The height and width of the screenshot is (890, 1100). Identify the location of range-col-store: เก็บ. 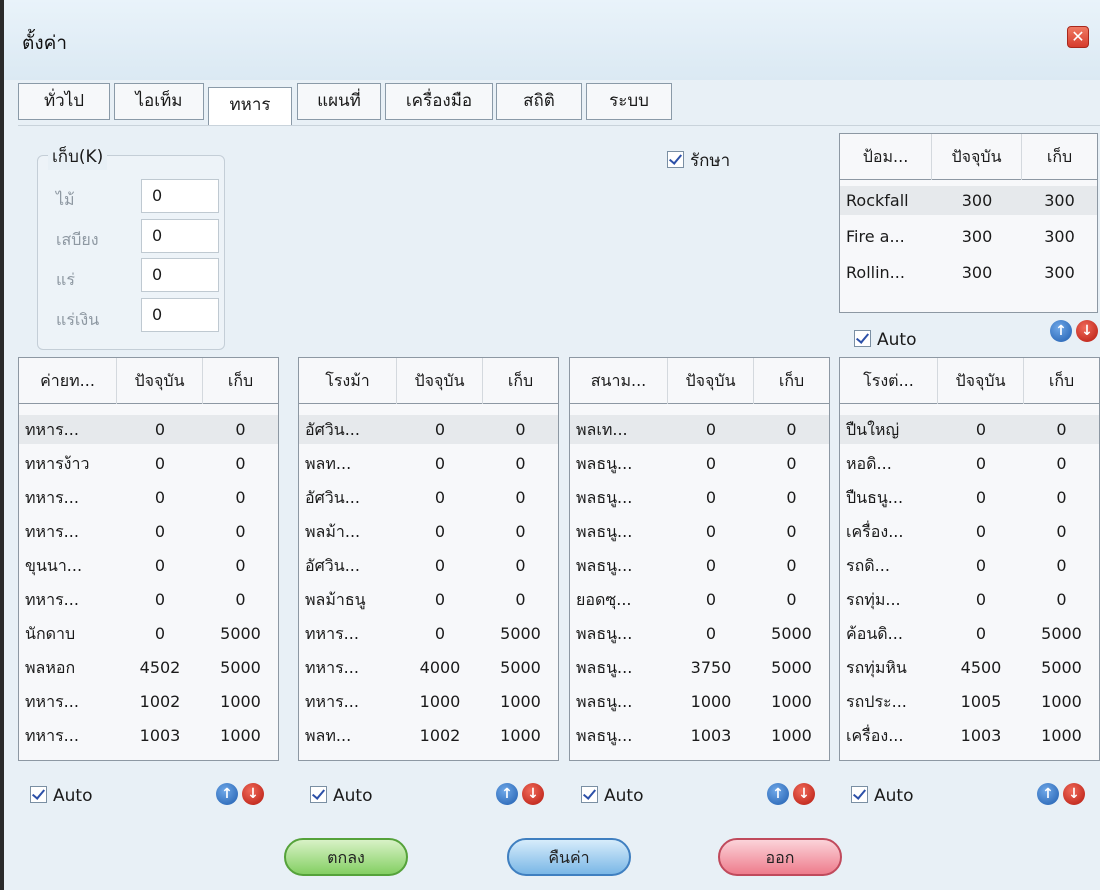
(791, 381).